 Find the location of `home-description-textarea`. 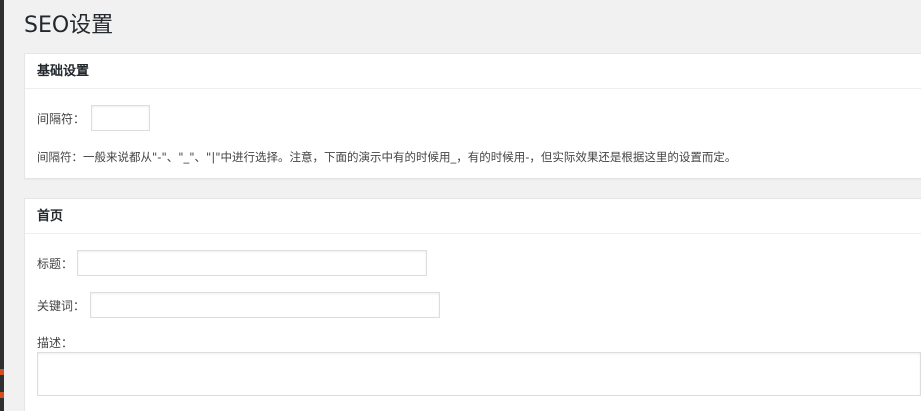

home-description-textarea is located at coordinates (479, 374).